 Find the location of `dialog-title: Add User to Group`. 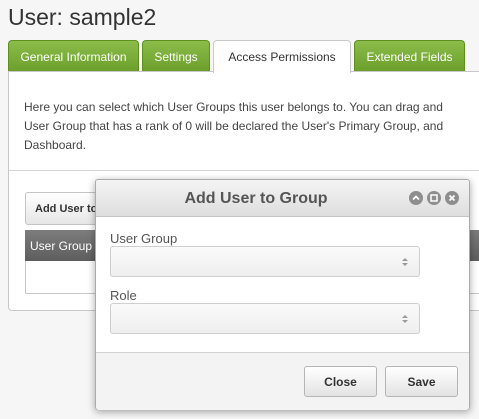

dialog-title: Add User to Group is located at coordinates (256, 198).